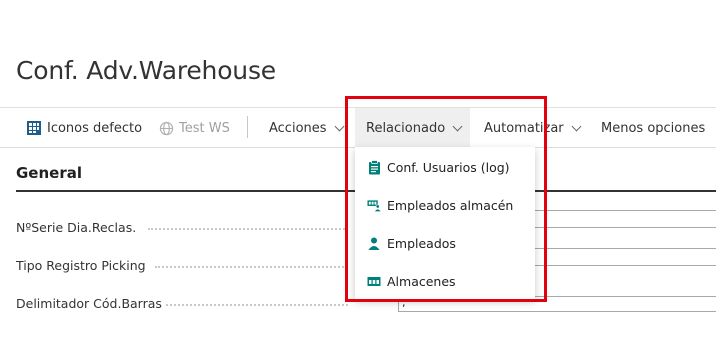 The width and height of the screenshot is (716, 348). I want to click on test-ws-button: Test WS, so click(194, 128).